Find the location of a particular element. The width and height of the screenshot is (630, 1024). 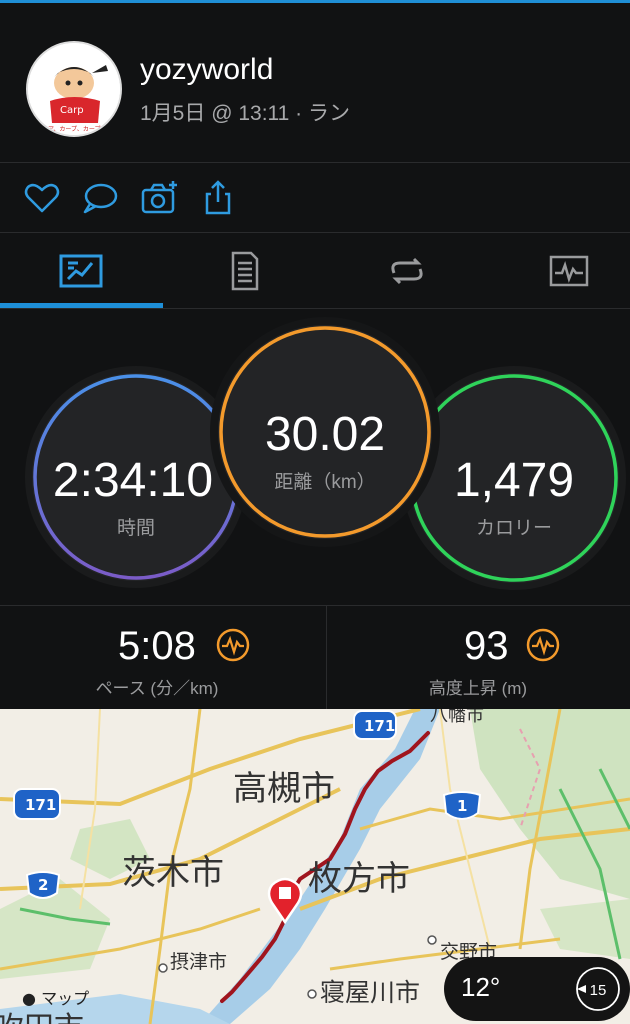

map-attribution-text: マップ is located at coordinates (65, 998).